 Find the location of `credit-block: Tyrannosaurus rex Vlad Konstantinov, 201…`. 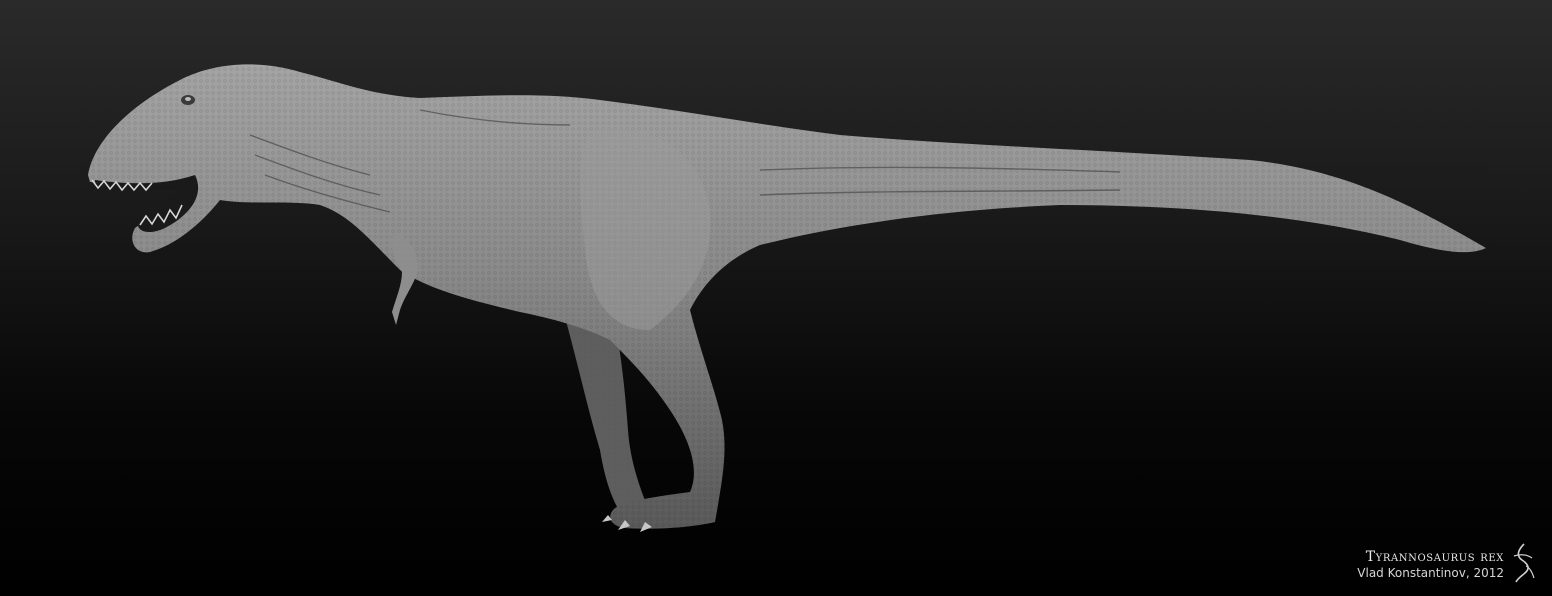

credit-block: Tyrannosaurus rex Vlad Konstantinov, 201… is located at coordinates (1430, 565).